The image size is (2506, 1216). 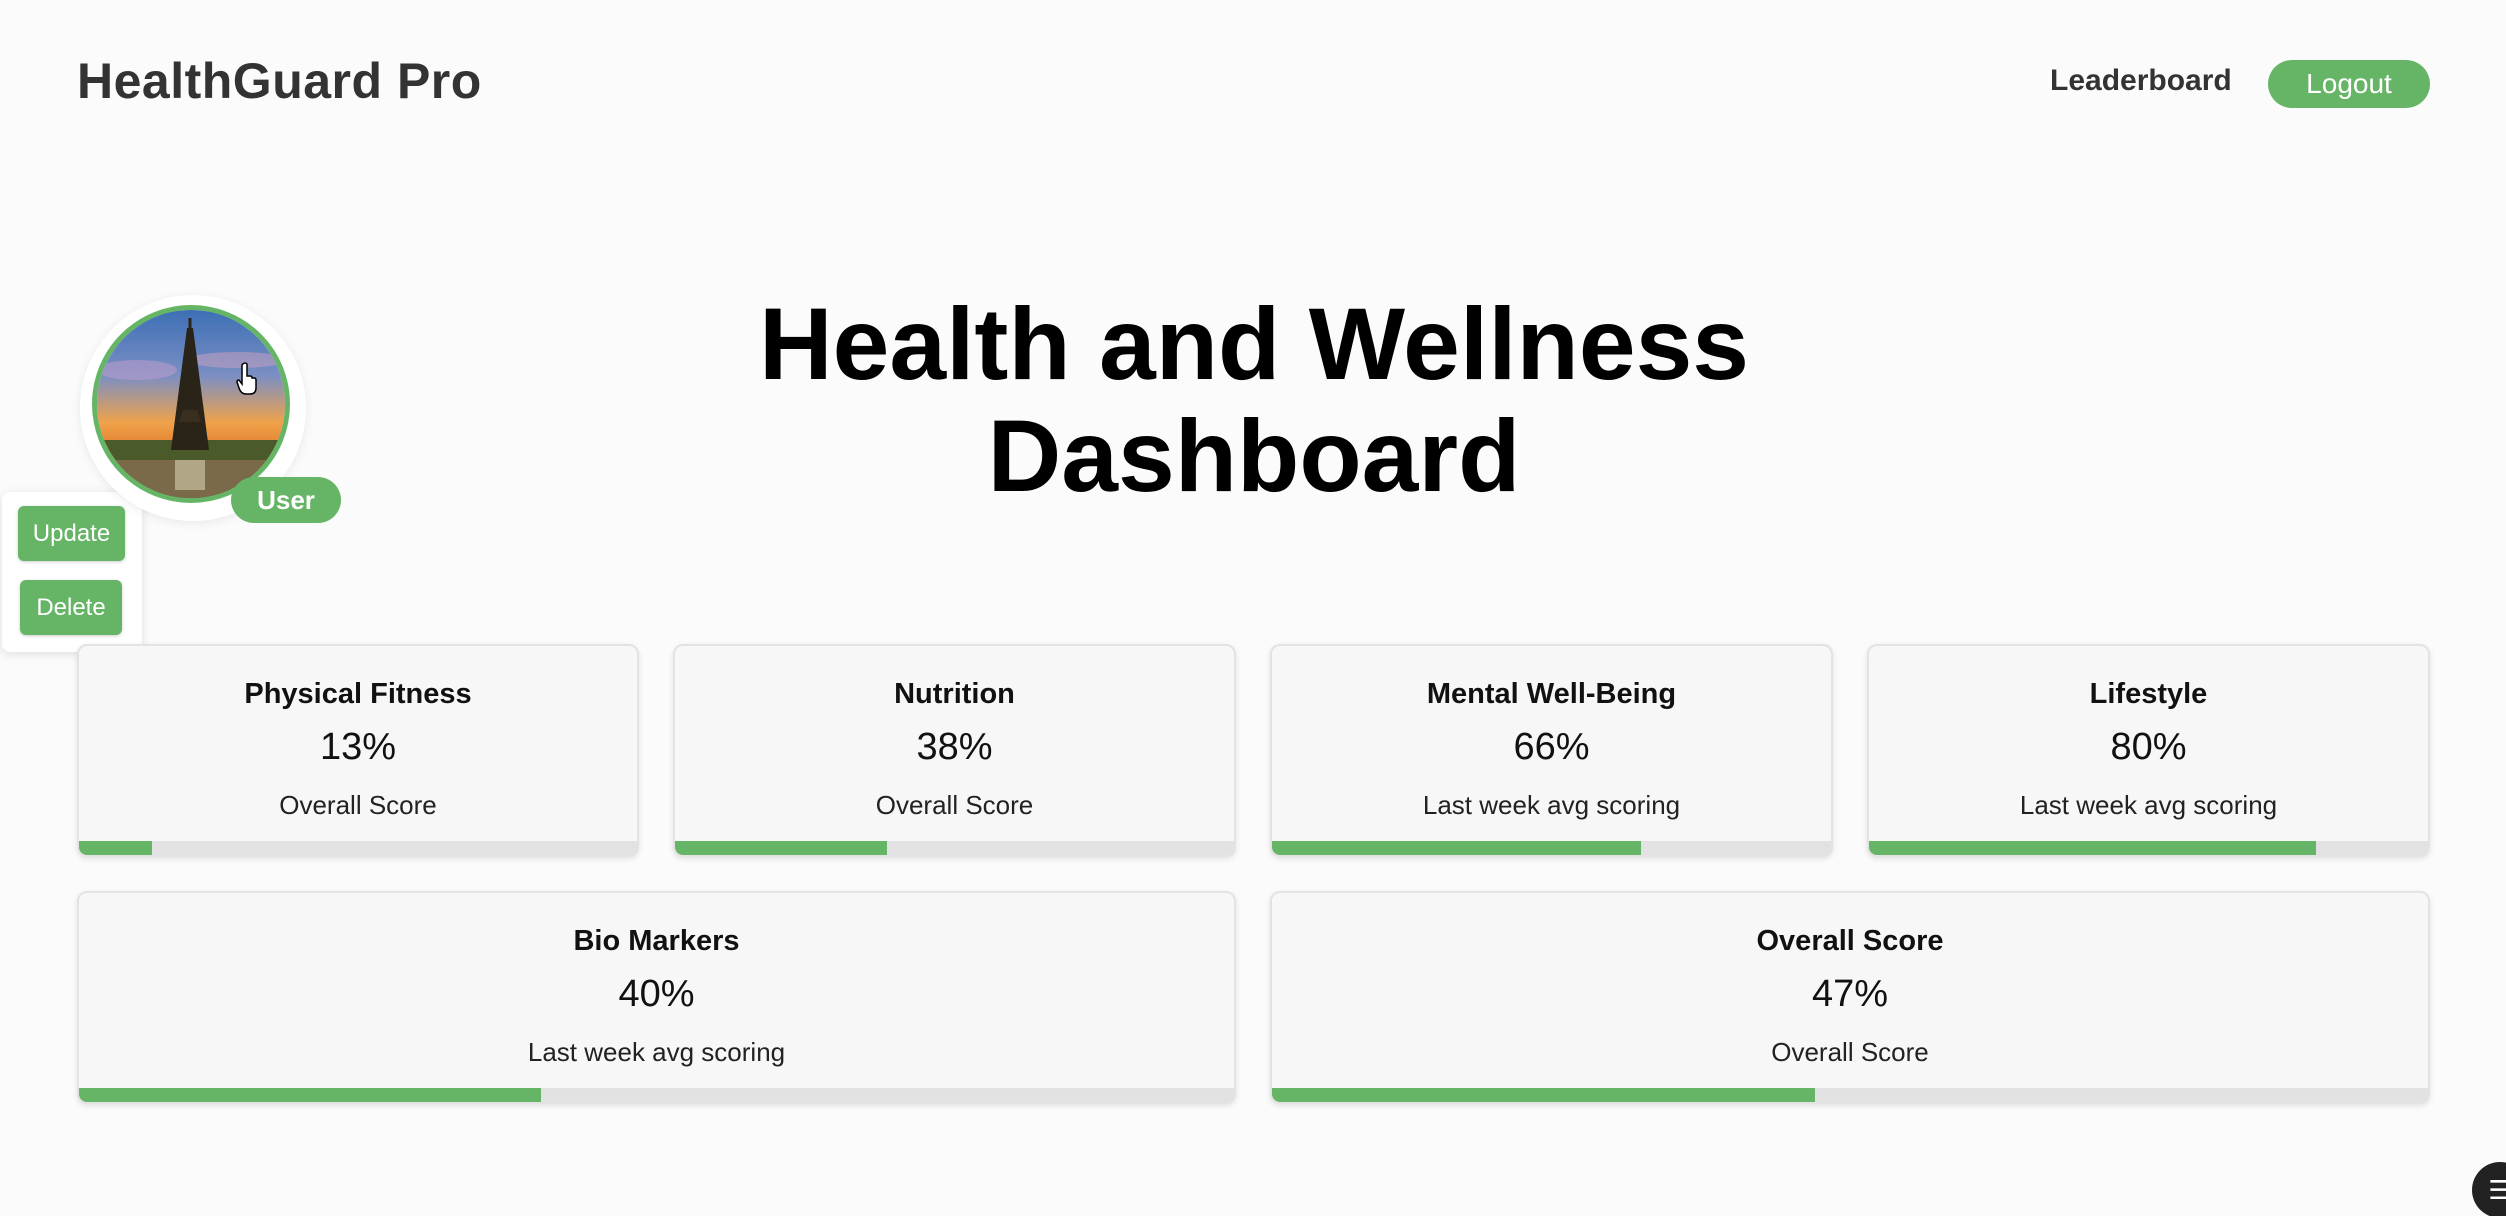 What do you see at coordinates (2148, 747) in the screenshot?
I see `card-value: 80%` at bounding box center [2148, 747].